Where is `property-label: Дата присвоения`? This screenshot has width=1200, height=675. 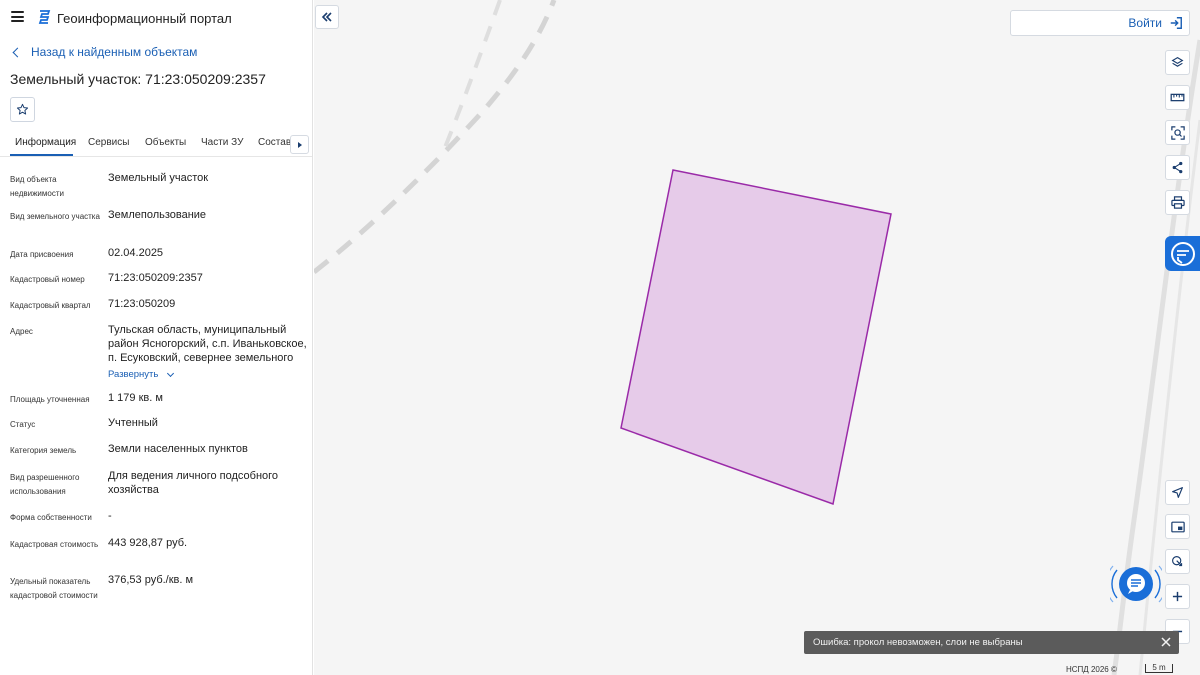
property-label: Дата присвоения is located at coordinates (42, 254).